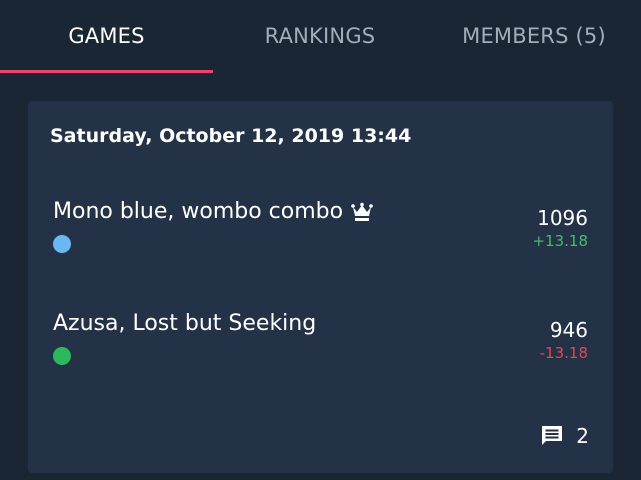  Describe the element at coordinates (552, 435) in the screenshot. I see `comment-icon` at that location.